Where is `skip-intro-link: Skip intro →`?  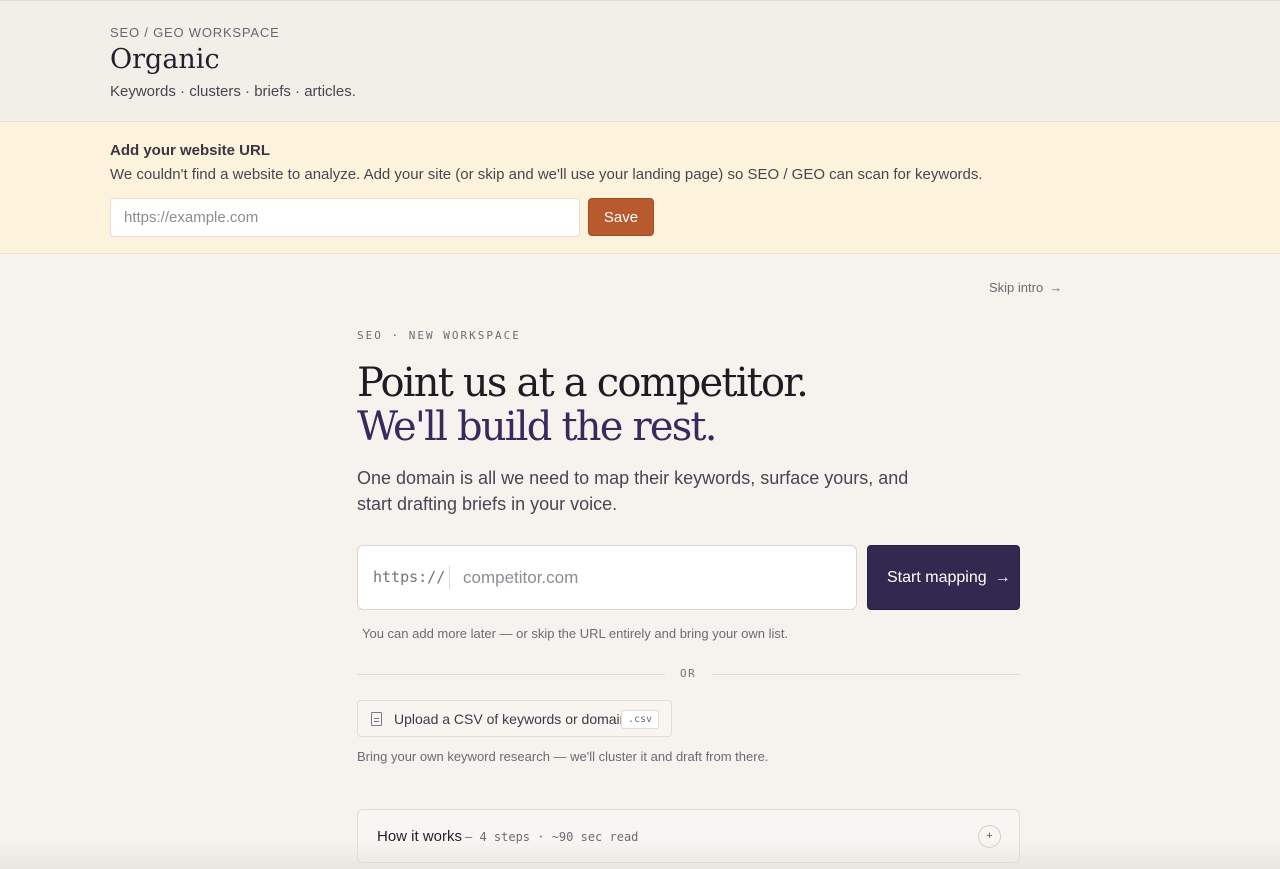 skip-intro-link: Skip intro → is located at coordinates (1025, 287).